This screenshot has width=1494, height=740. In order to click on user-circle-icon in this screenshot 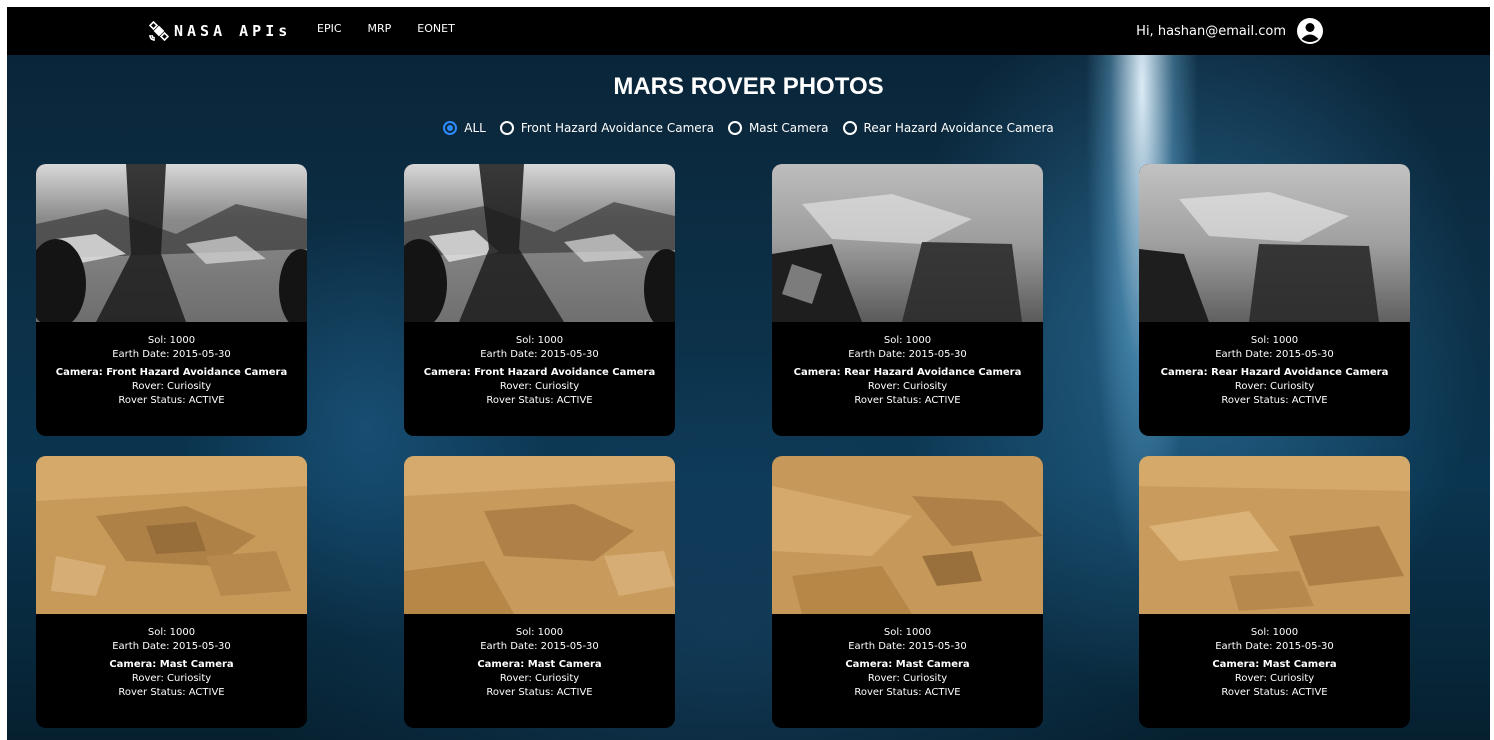, I will do `click(1310, 31)`.